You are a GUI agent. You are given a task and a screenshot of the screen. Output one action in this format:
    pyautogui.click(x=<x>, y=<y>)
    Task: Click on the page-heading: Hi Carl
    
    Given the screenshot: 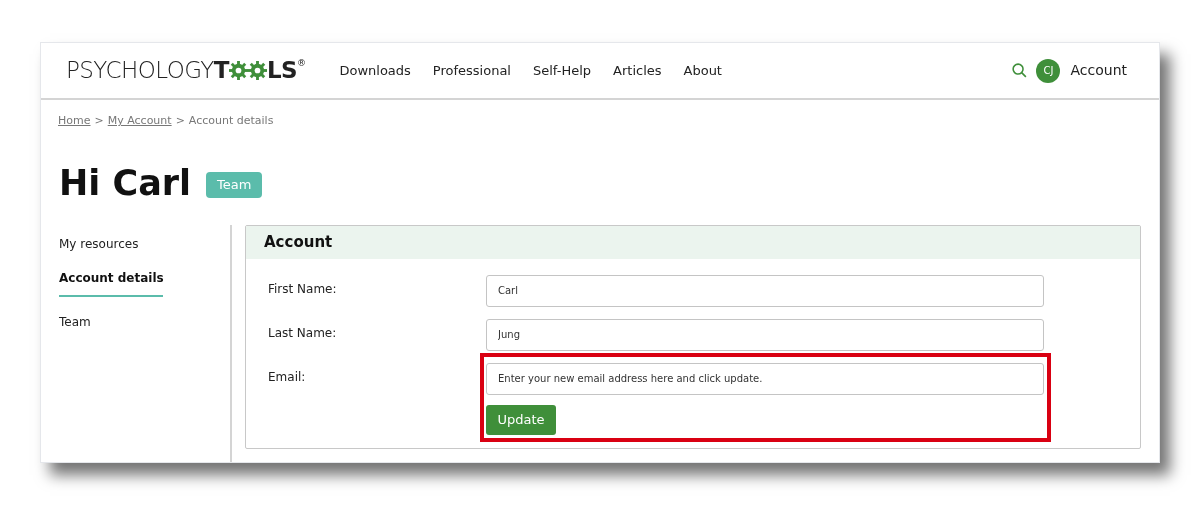 What is the action you would take?
    pyautogui.click(x=125, y=183)
    